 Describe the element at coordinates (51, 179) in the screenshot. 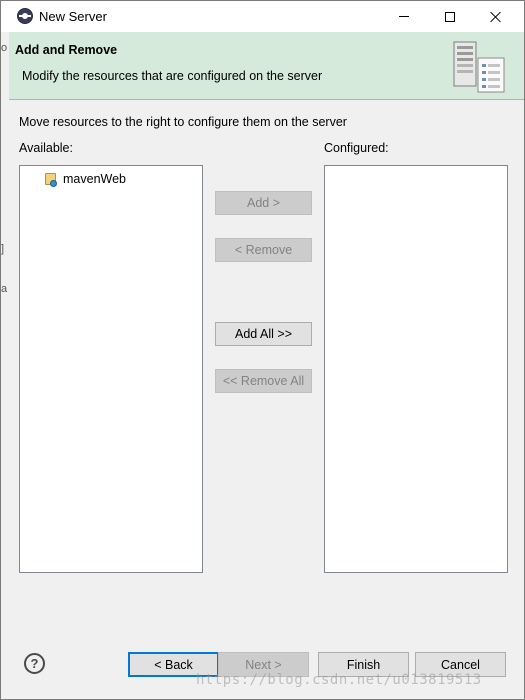

I see `web-project-icon` at that location.